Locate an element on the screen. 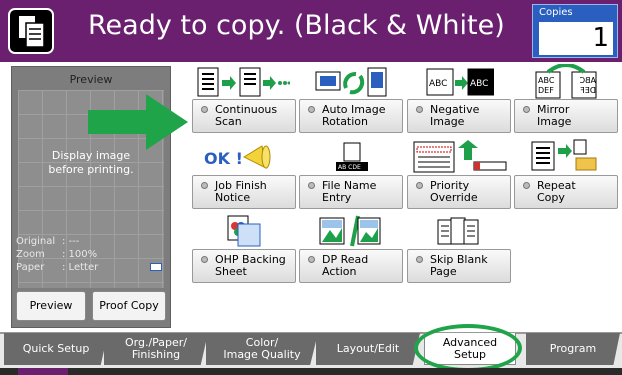  tile-label-line2: Notice is located at coordinates (233, 197).